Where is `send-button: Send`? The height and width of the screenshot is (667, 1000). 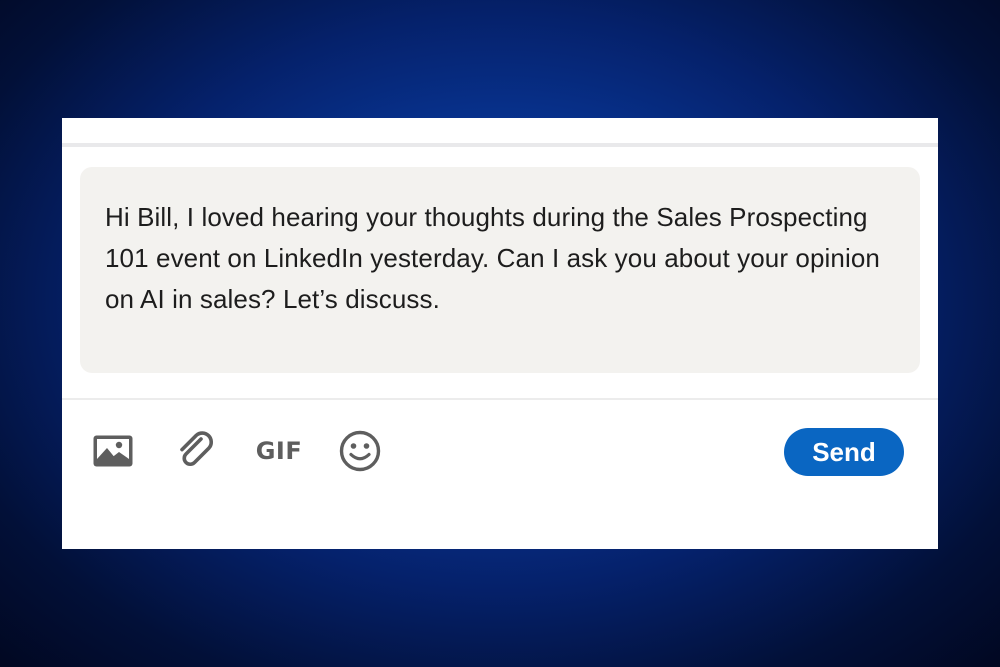 send-button: Send is located at coordinates (844, 452).